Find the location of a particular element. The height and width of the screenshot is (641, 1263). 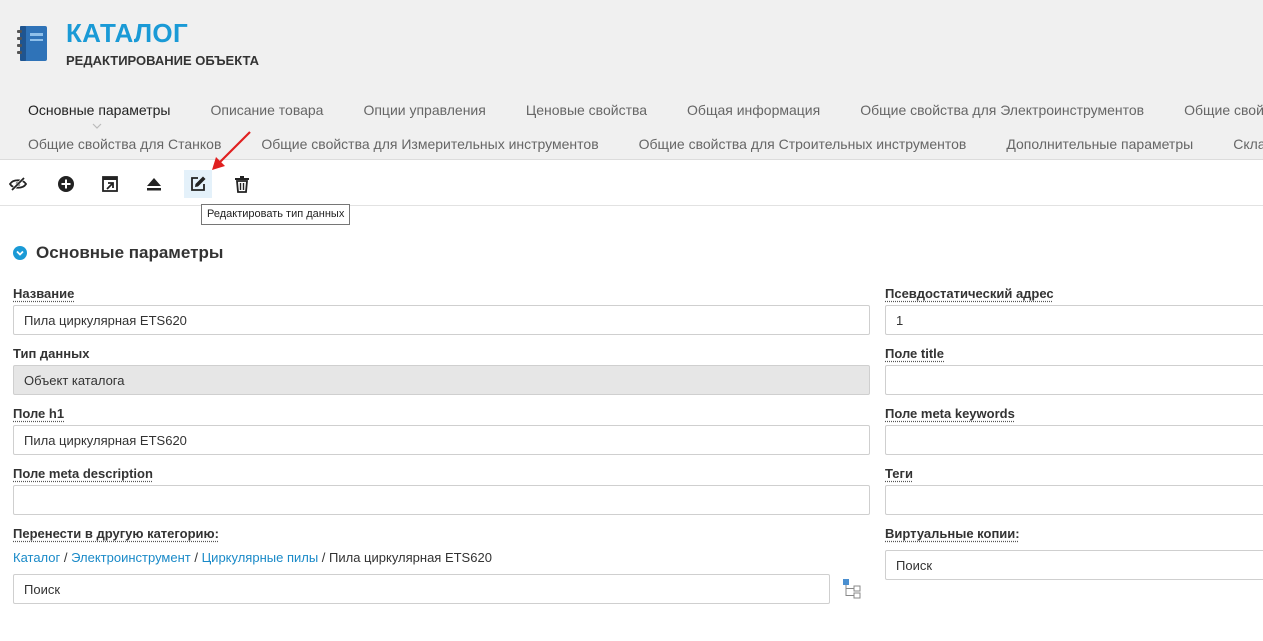

breadcrumb-link-circular-saws: Циркулярные пилы is located at coordinates (260, 557).